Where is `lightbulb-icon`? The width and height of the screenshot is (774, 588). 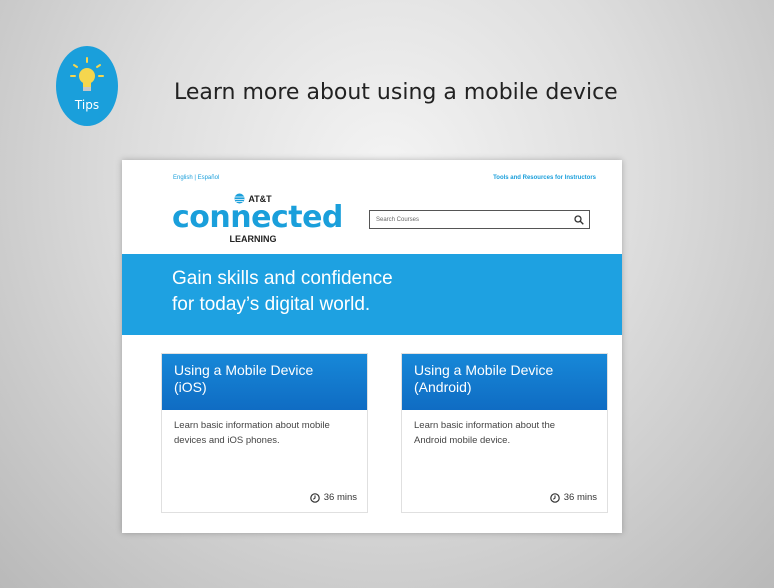
lightbulb-icon is located at coordinates (87, 74).